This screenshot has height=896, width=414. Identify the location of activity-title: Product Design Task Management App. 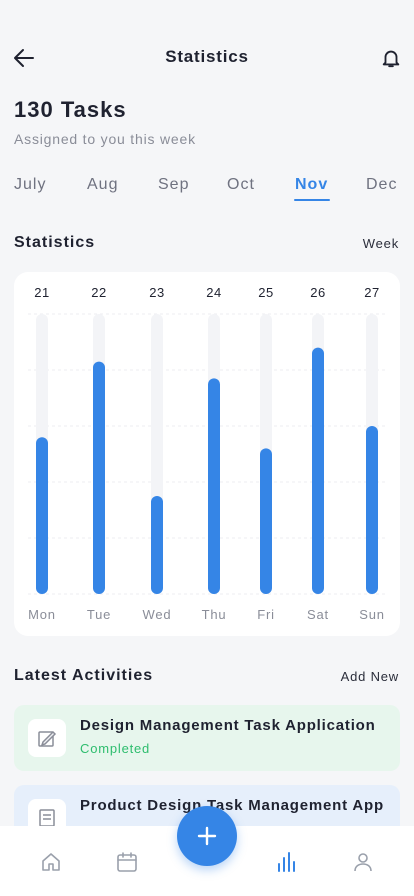
(232, 805).